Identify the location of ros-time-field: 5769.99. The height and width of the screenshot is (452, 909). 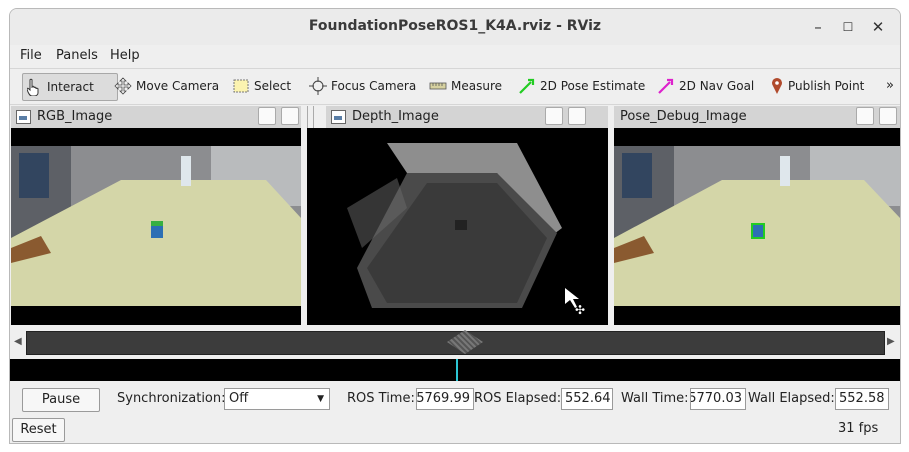
(445, 399).